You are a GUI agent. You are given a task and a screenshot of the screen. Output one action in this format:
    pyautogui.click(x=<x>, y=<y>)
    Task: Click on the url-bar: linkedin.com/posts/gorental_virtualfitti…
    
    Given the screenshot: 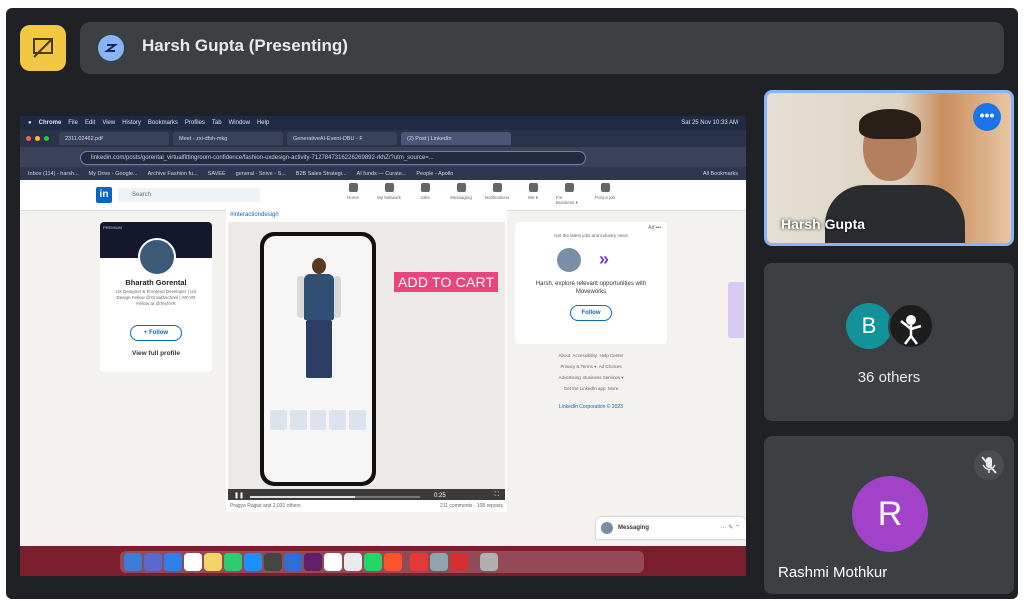 What is the action you would take?
    pyautogui.click(x=333, y=158)
    